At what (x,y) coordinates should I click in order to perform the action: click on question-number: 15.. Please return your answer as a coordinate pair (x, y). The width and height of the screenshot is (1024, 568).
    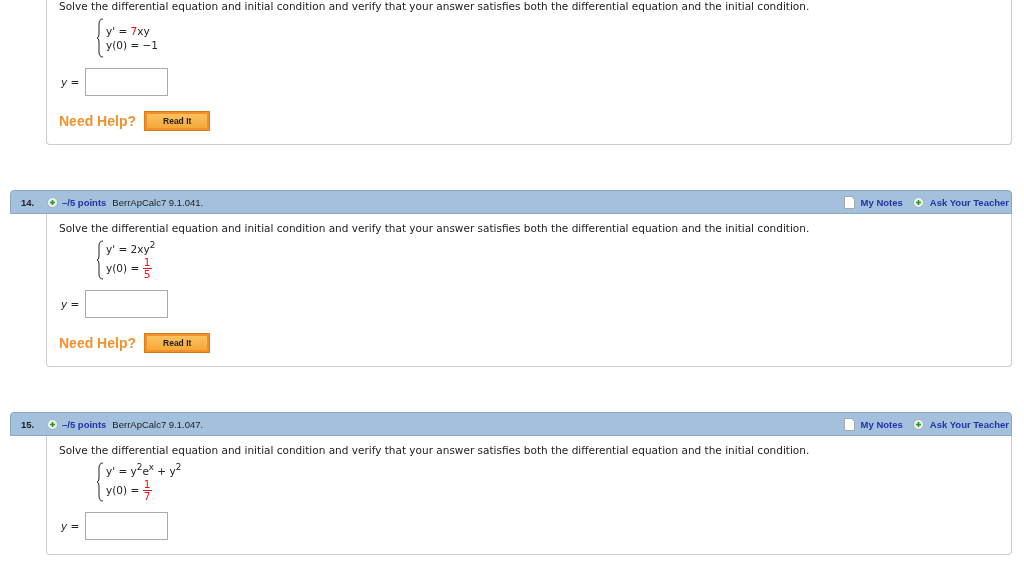
    Looking at the image, I should click on (28, 424).